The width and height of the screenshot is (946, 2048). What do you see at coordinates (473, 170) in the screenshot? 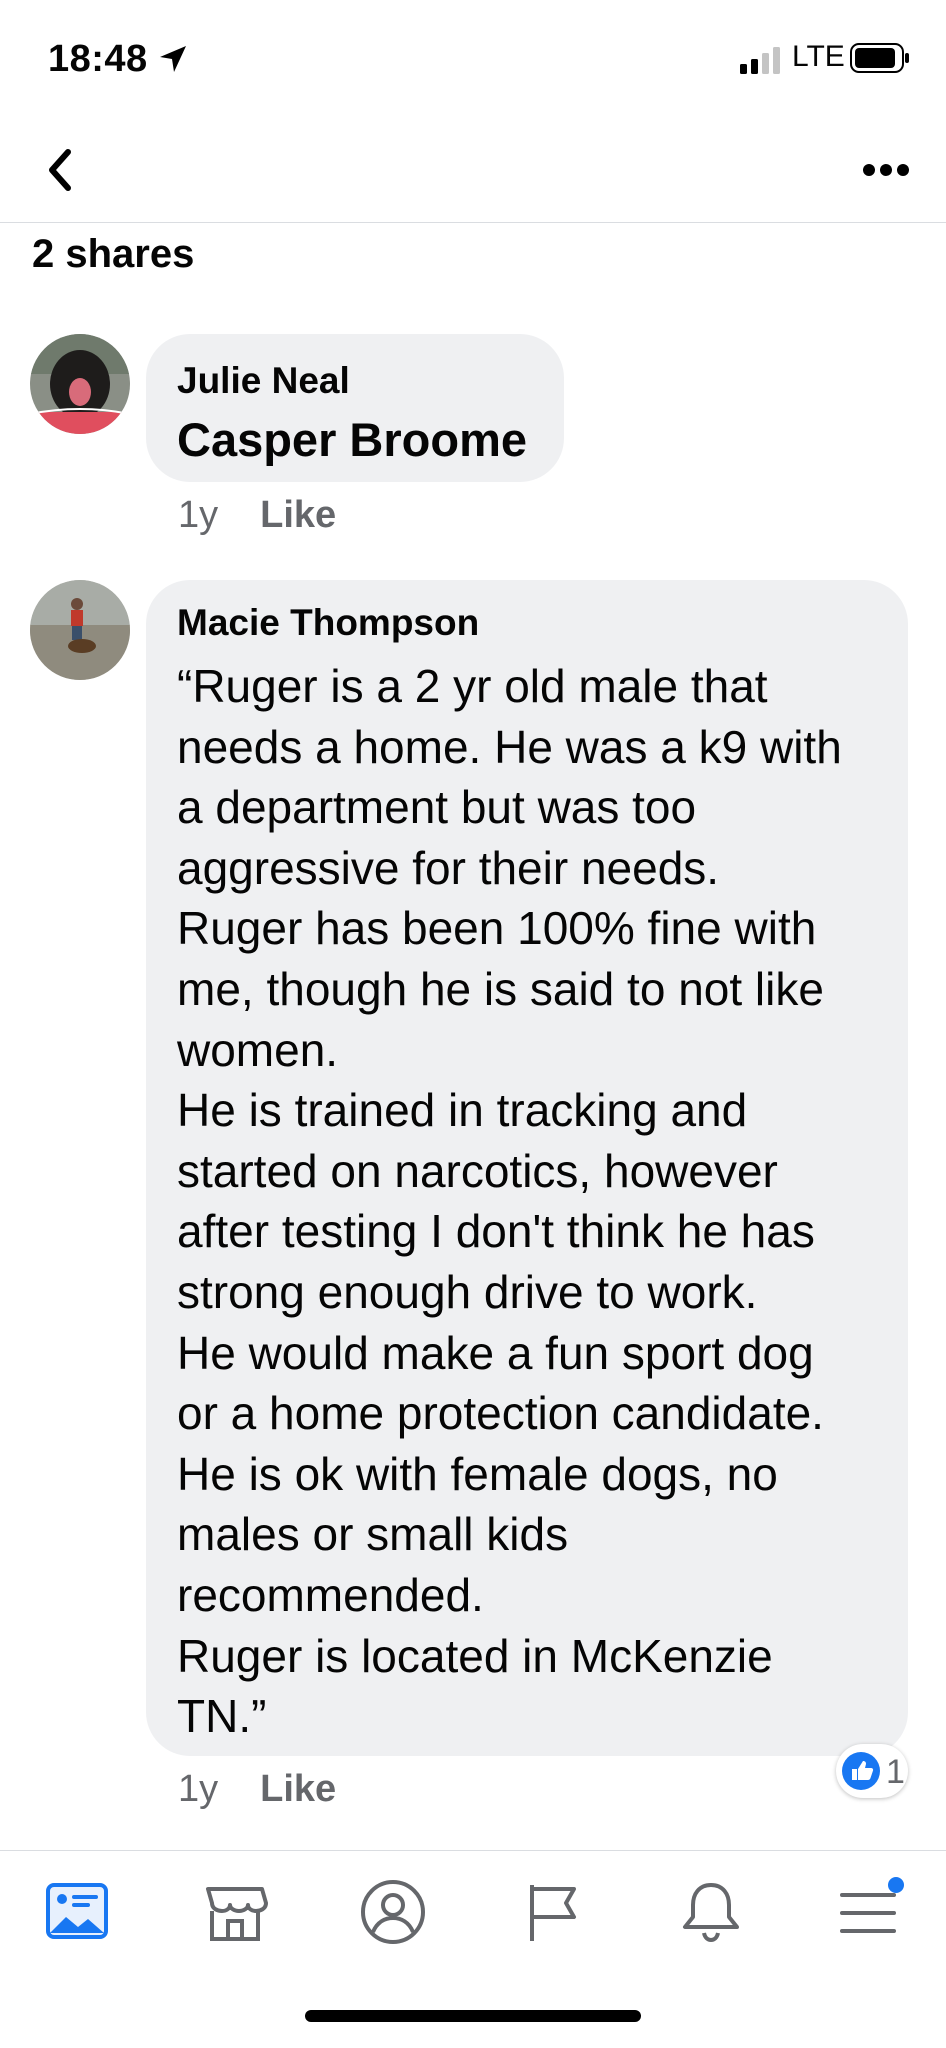
I see `top-navigation` at bounding box center [473, 170].